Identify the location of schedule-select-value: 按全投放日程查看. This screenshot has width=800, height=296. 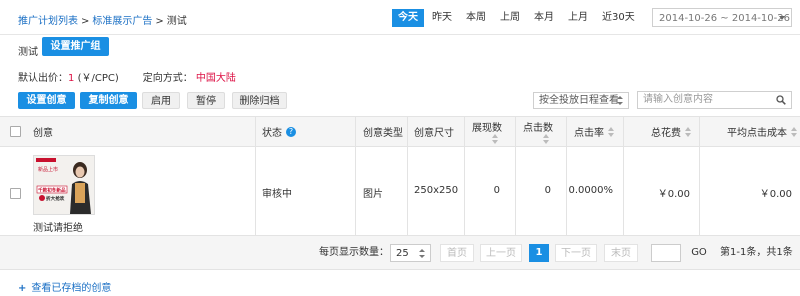
(579, 100).